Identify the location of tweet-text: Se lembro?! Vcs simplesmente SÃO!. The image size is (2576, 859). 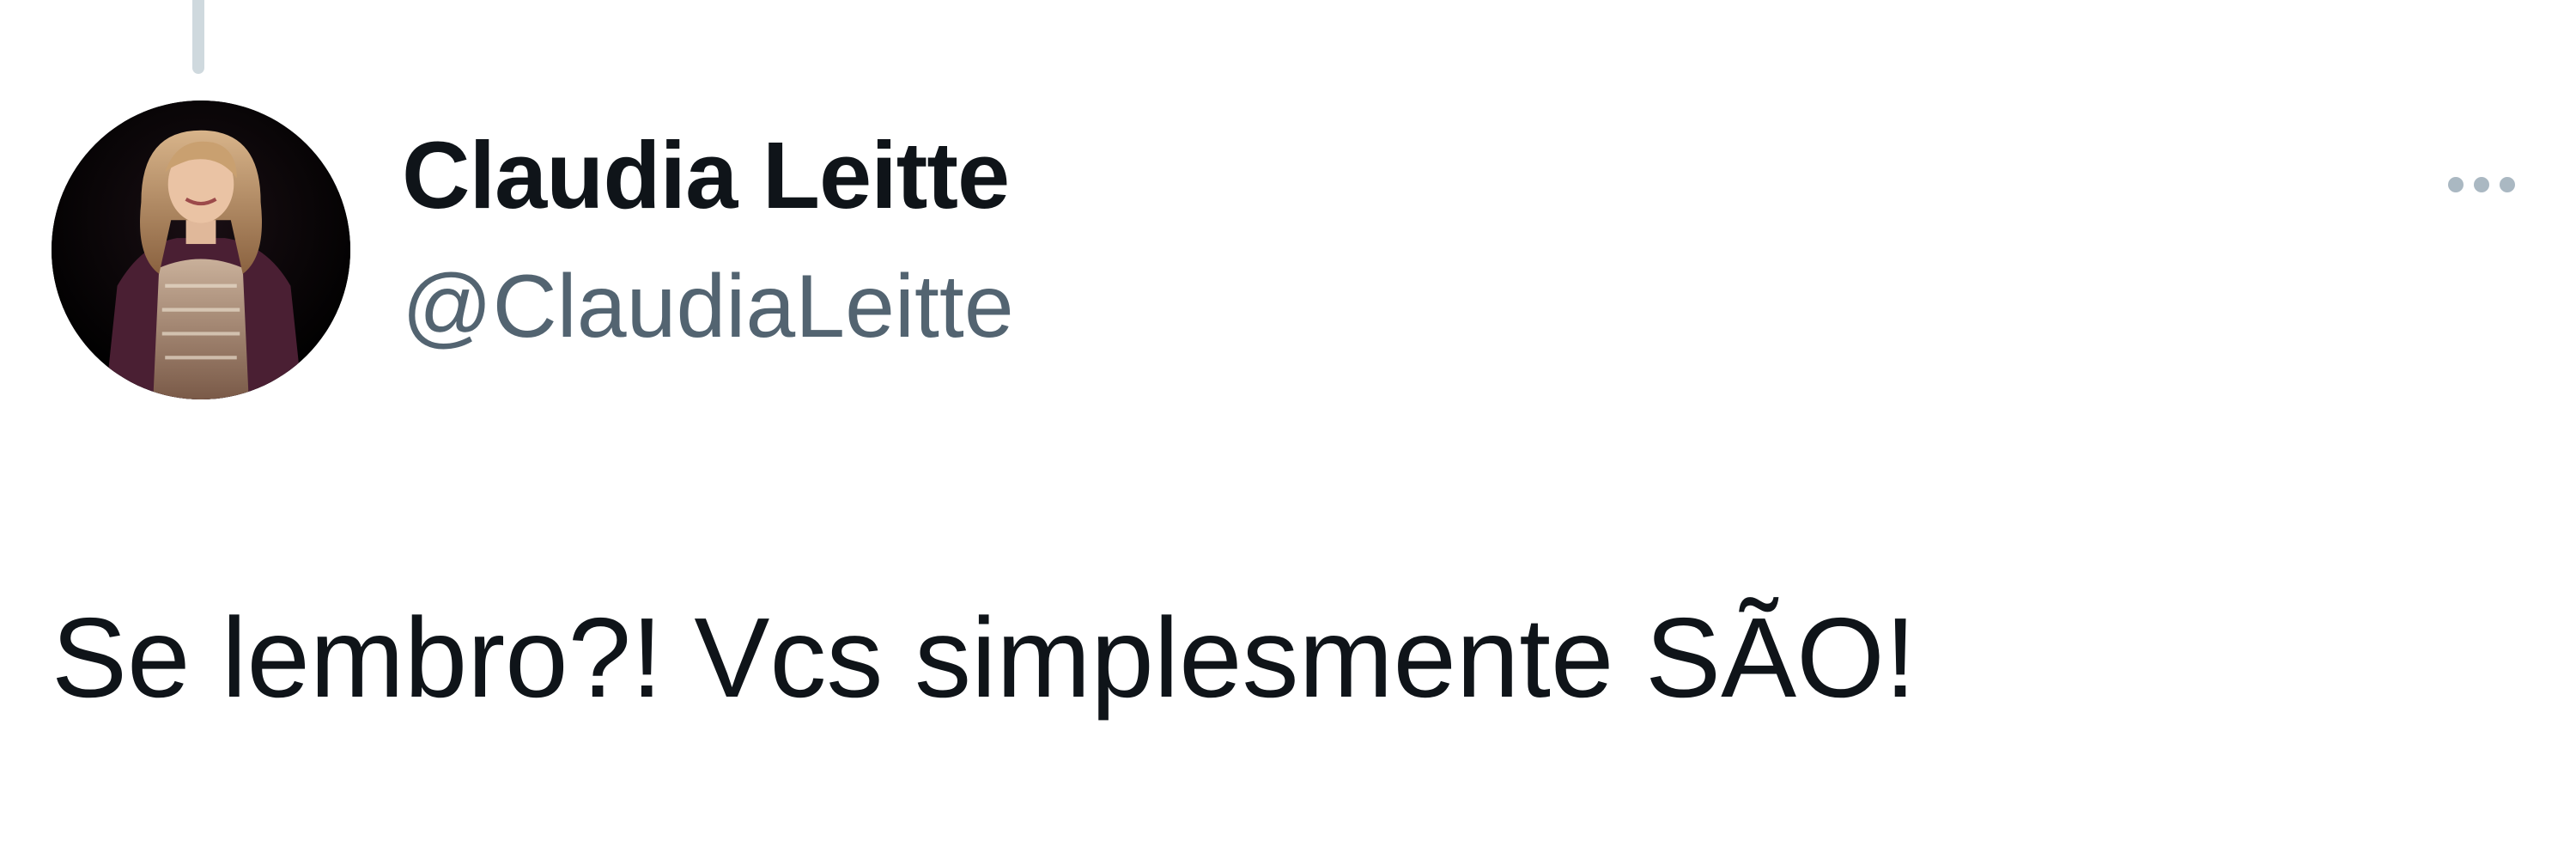
(984, 658).